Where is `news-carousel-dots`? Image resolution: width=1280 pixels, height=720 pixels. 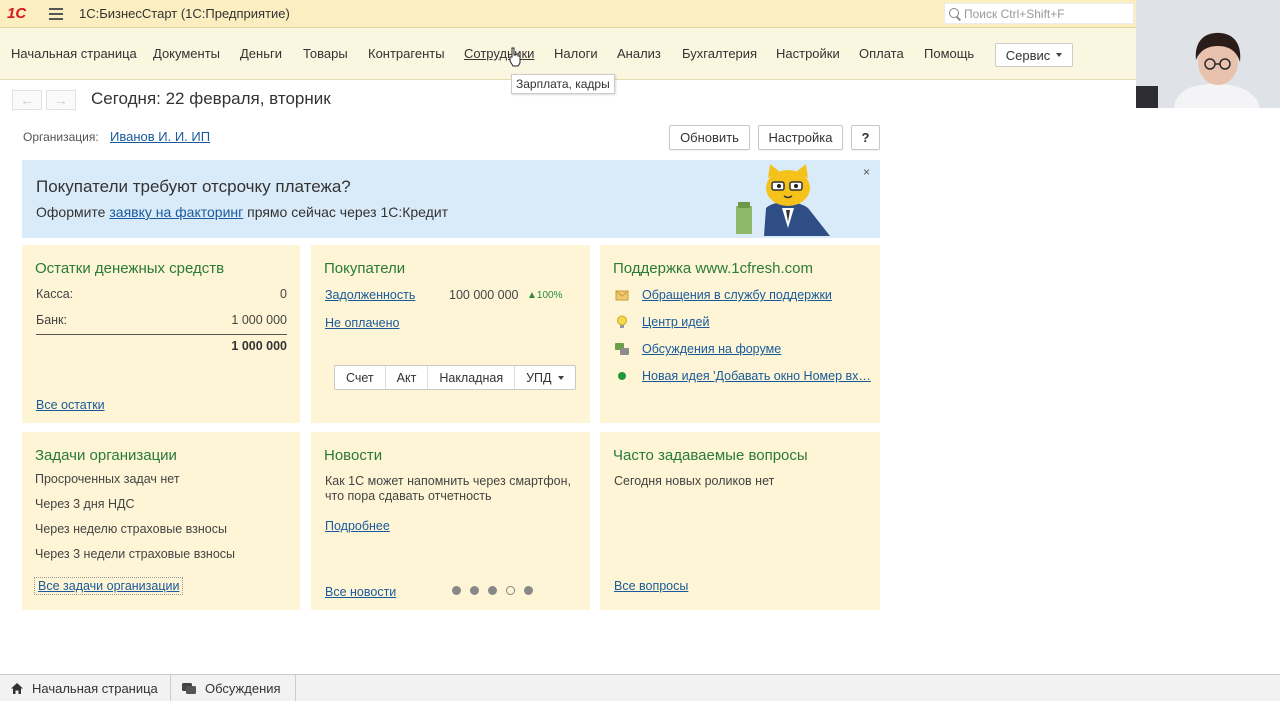
news-carousel-dots is located at coordinates (492, 590).